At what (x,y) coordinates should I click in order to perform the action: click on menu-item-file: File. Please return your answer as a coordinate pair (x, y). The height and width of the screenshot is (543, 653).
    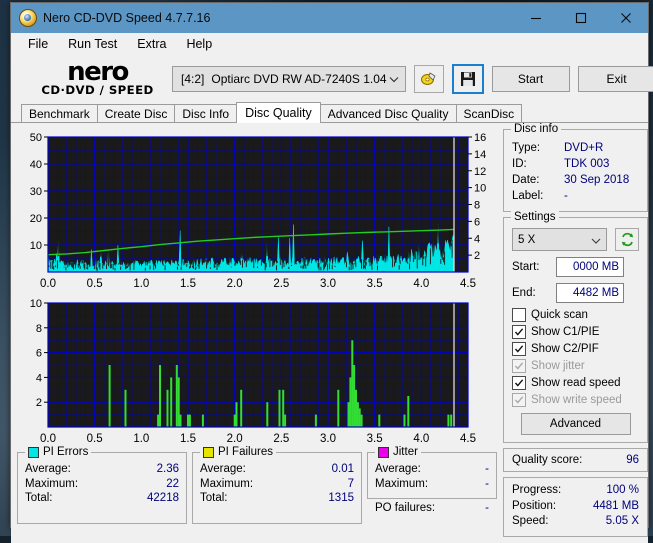
    Looking at the image, I should click on (38, 44).